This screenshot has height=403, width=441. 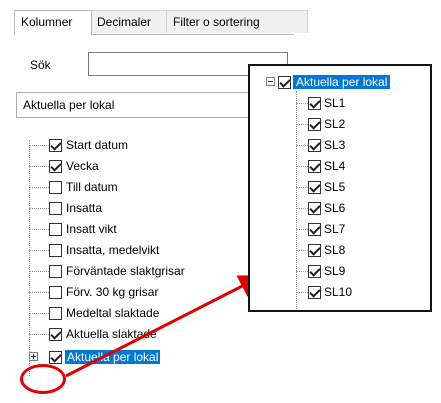 What do you see at coordinates (356, 251) in the screenshot?
I see `zoom-child-item: SL8` at bounding box center [356, 251].